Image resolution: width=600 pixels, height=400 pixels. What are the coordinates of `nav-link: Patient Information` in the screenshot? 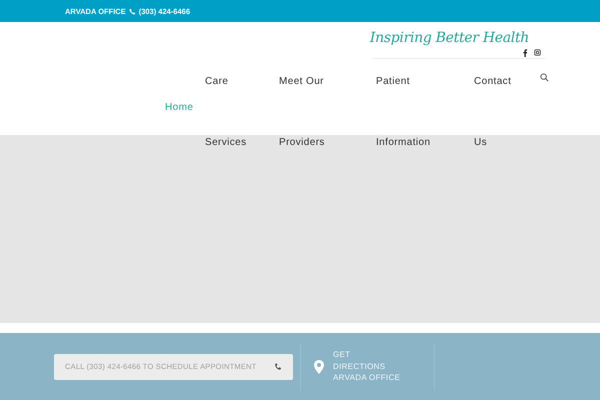 It's located at (403, 112).